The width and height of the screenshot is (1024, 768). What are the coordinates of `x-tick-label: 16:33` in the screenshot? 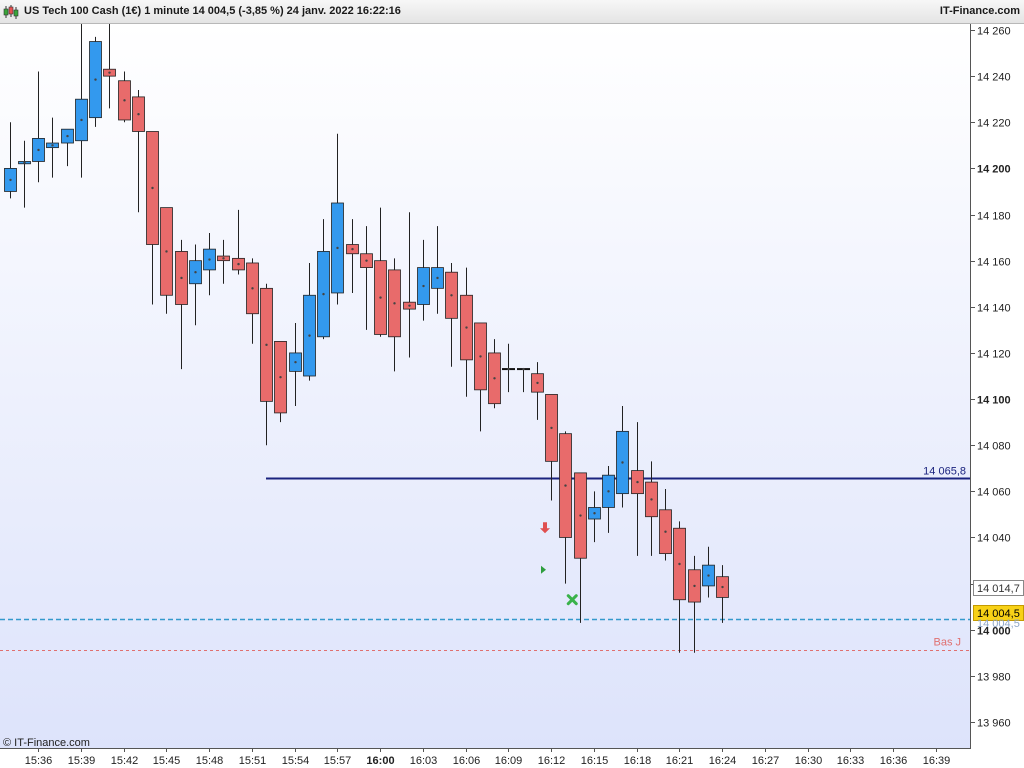 It's located at (851, 761).